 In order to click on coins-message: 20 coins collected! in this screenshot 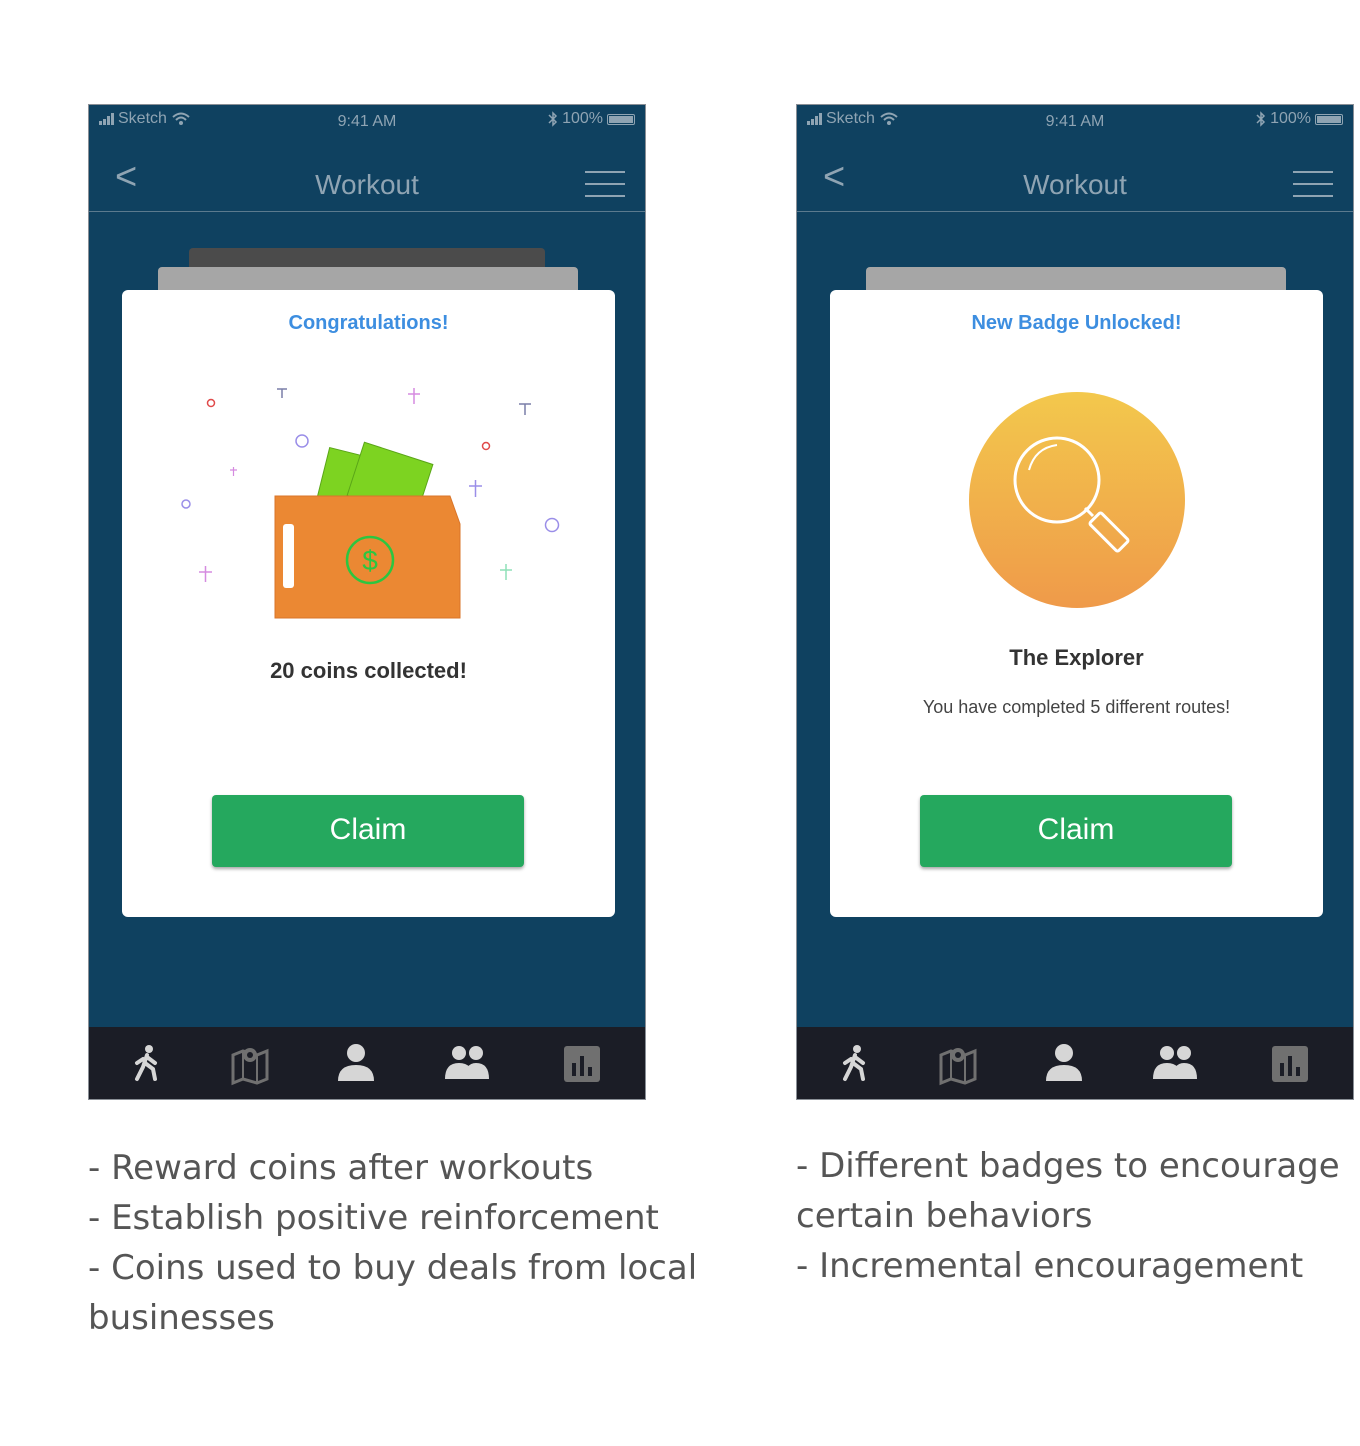, I will do `click(368, 670)`.